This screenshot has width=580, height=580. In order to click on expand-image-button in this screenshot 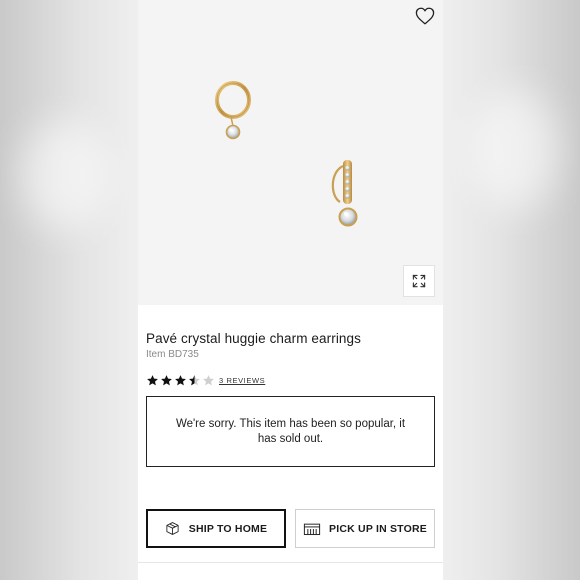, I will do `click(419, 281)`.